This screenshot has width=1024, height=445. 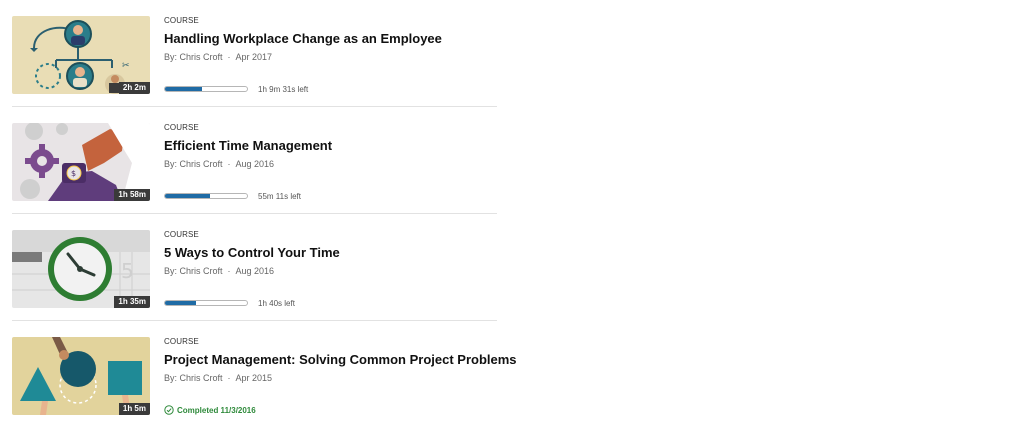 What do you see at coordinates (283, 89) in the screenshot?
I see `time-left: 1h 9m 31s left` at bounding box center [283, 89].